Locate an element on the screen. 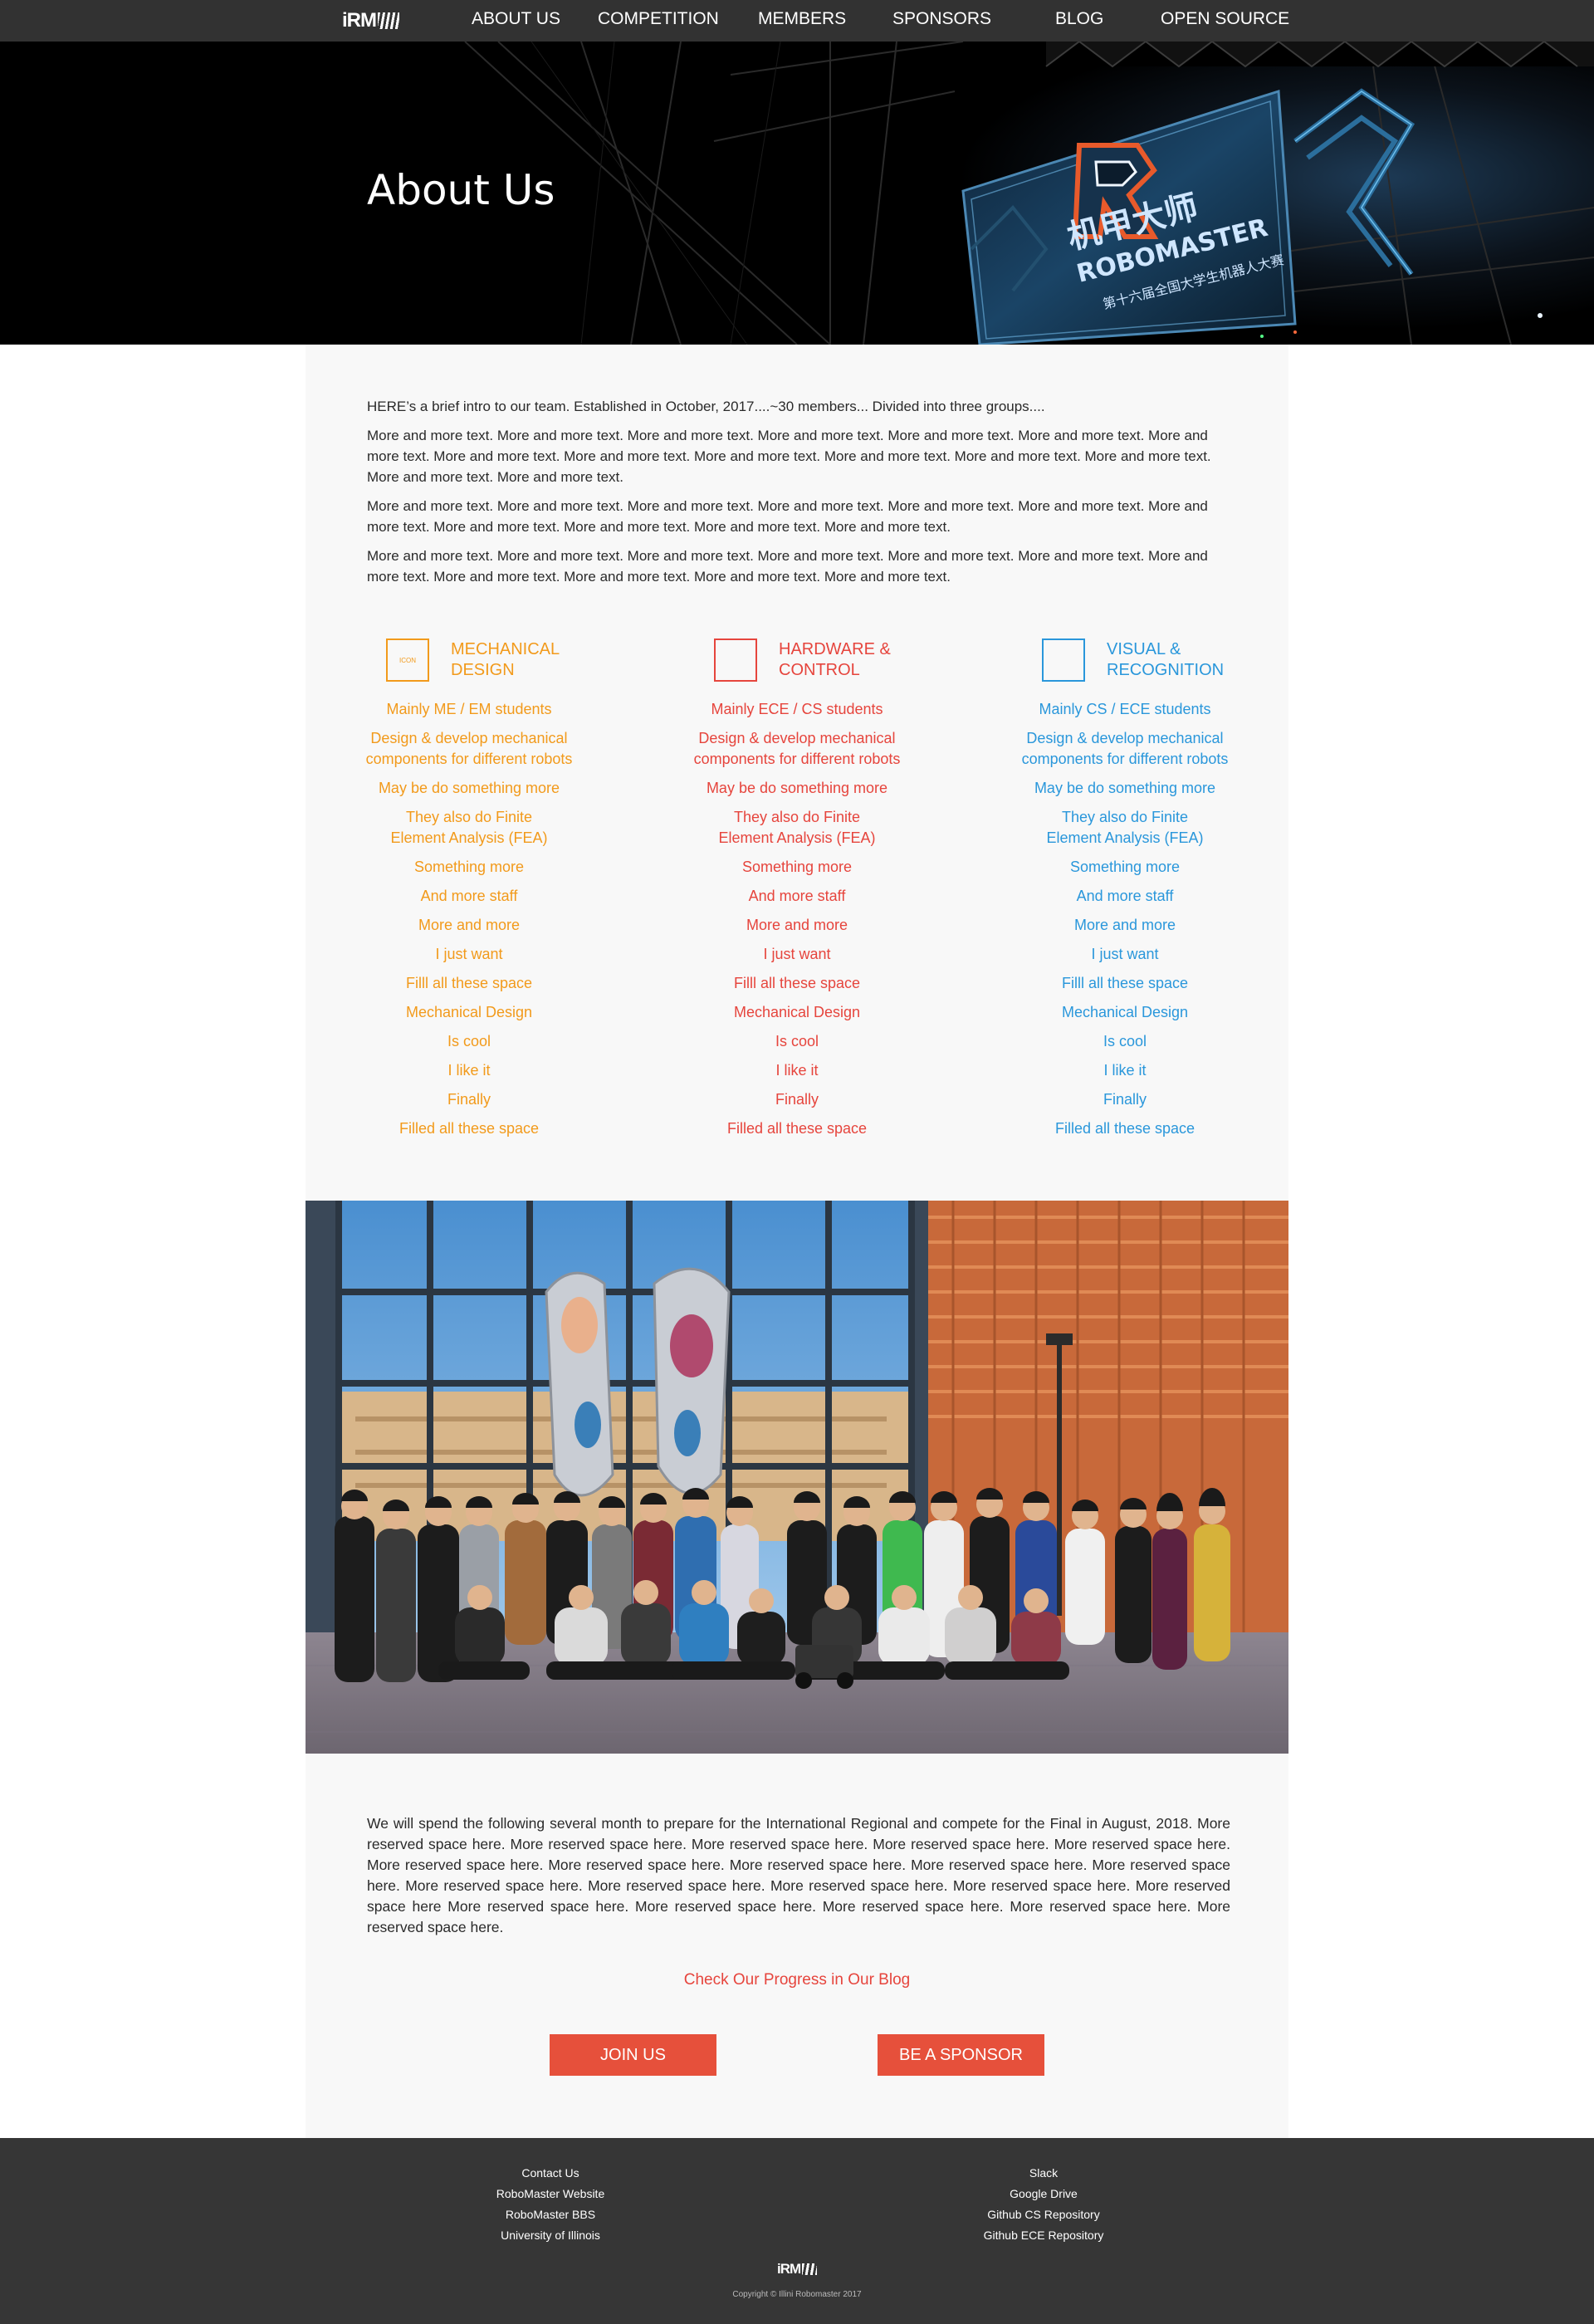 The image size is (1594, 2324). footer-link-robomaster-website: RoboMaster Website is located at coordinates (550, 2194).